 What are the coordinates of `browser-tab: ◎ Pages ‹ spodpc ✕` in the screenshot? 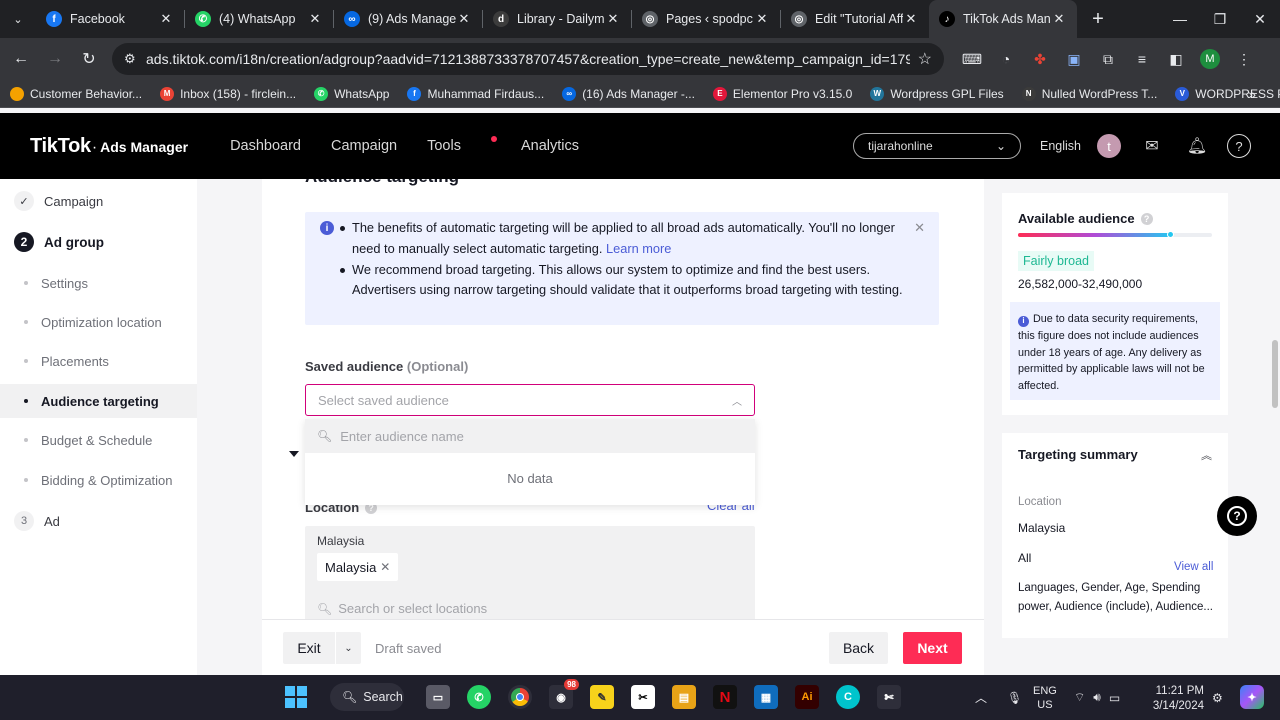 It's located at (706, 19).